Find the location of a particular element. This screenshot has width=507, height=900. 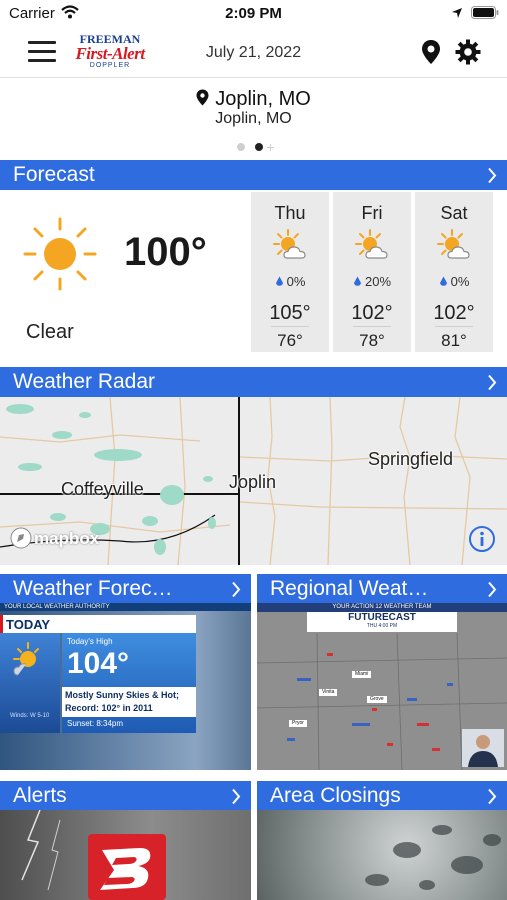

location-pin-small-icon is located at coordinates (202, 97).